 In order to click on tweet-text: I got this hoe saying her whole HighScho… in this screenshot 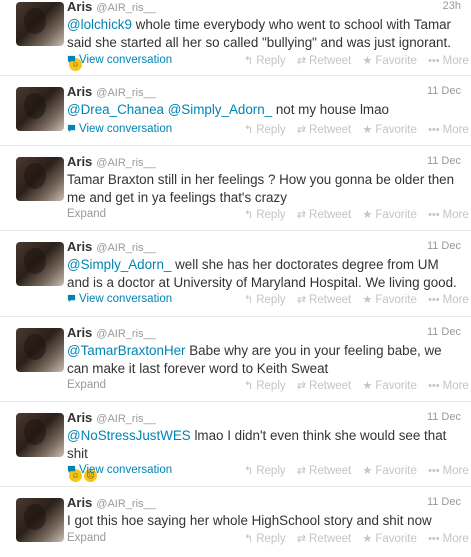, I will do `click(249, 520)`.